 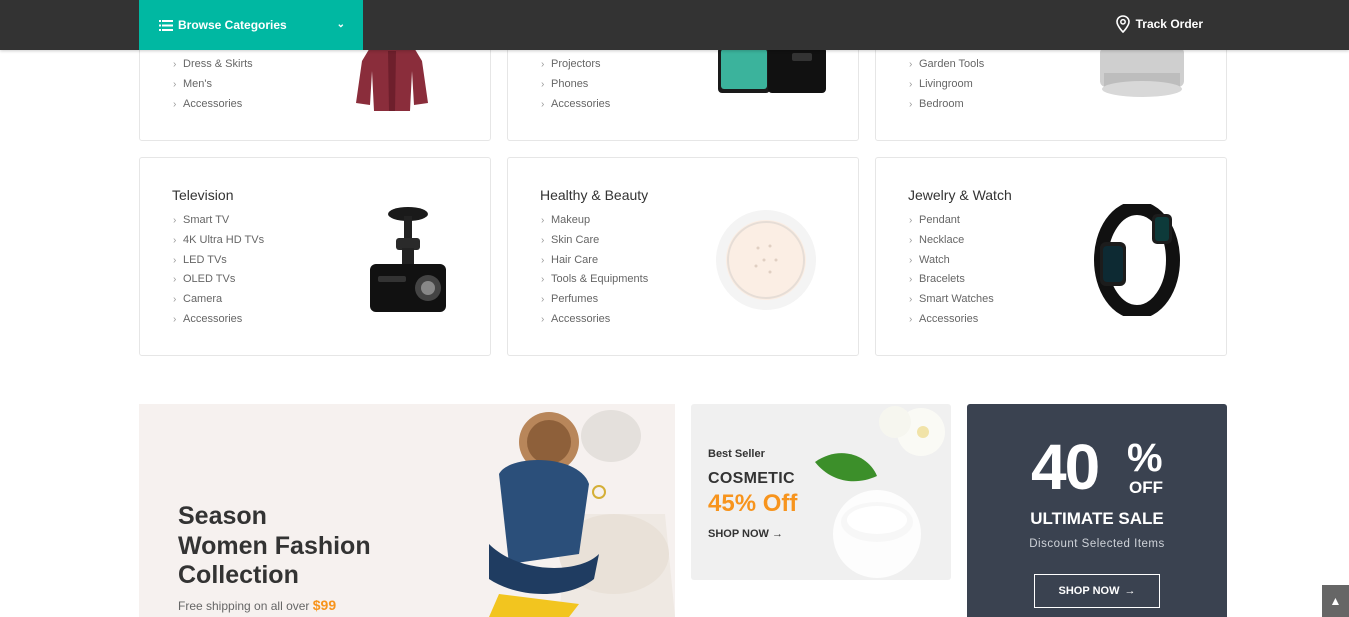 I want to click on category-link: › Bedroom, so click(x=946, y=105).